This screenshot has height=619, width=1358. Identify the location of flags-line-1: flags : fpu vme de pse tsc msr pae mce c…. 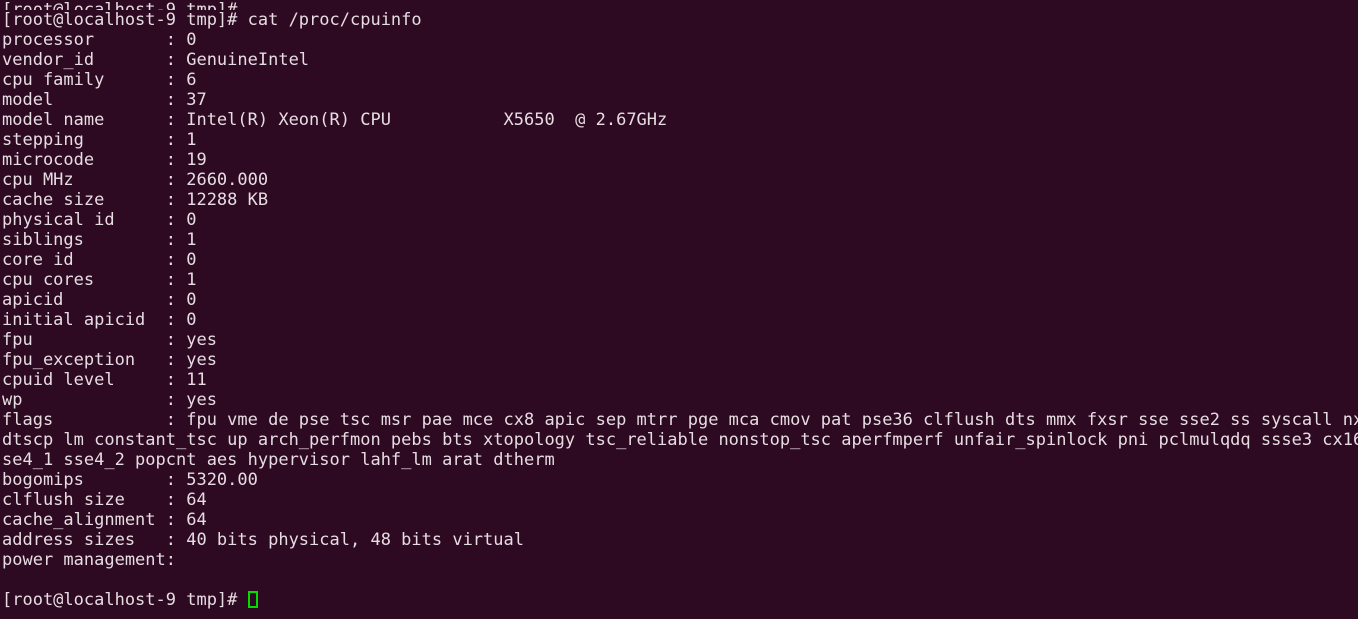
(680, 420).